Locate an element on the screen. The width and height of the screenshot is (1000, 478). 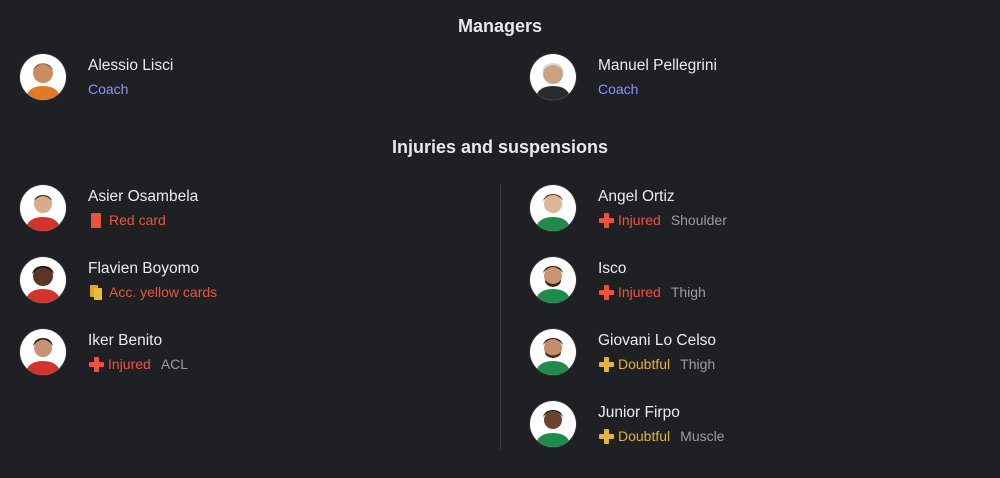
player-status: Red card is located at coordinates (143, 220).